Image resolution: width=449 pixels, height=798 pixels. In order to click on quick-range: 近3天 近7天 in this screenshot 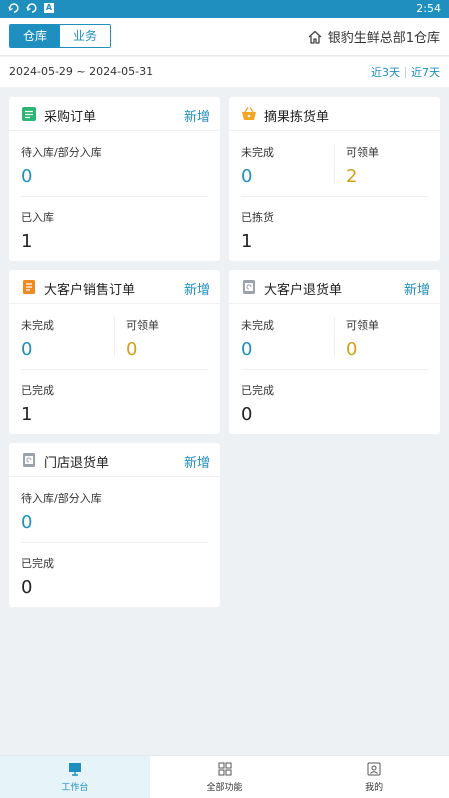, I will do `click(405, 72)`.